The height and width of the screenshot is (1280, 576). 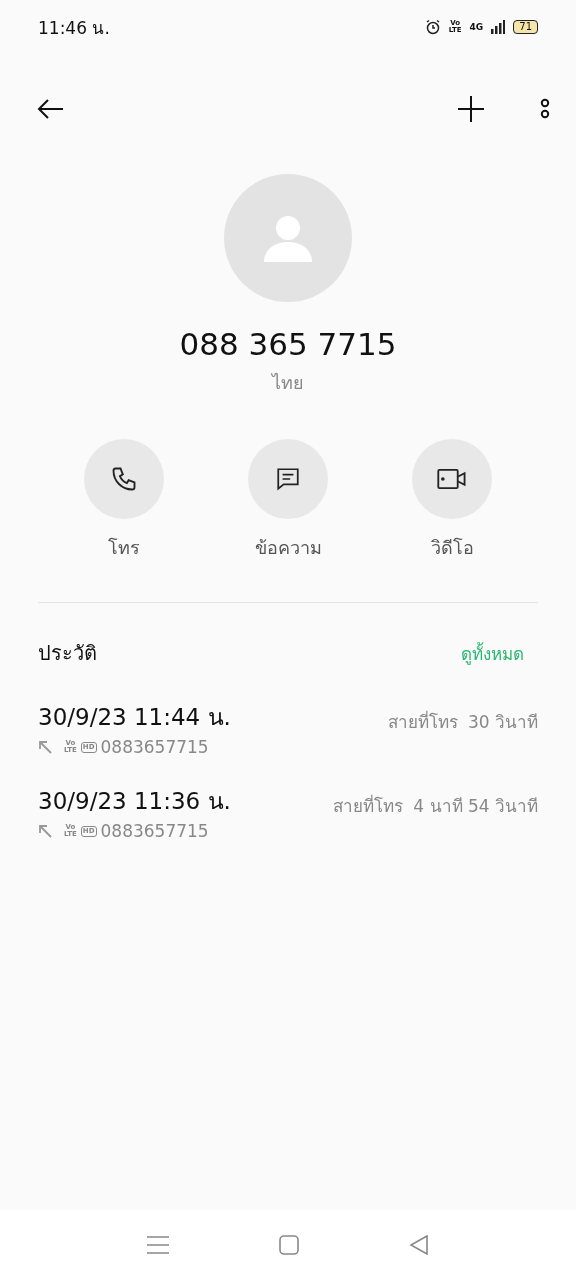 What do you see at coordinates (475, 806) in the screenshot?
I see `call-duration: 4 นาที 54 วินาที` at bounding box center [475, 806].